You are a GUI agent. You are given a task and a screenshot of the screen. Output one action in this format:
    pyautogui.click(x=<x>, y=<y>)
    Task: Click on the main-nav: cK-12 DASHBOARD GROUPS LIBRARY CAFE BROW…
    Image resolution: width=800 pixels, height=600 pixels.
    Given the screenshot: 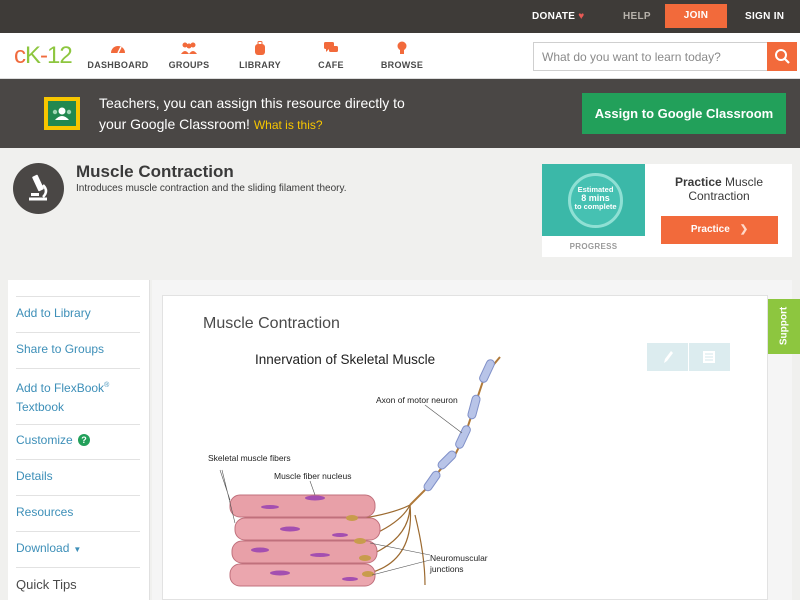 What is the action you would take?
    pyautogui.click(x=400, y=56)
    